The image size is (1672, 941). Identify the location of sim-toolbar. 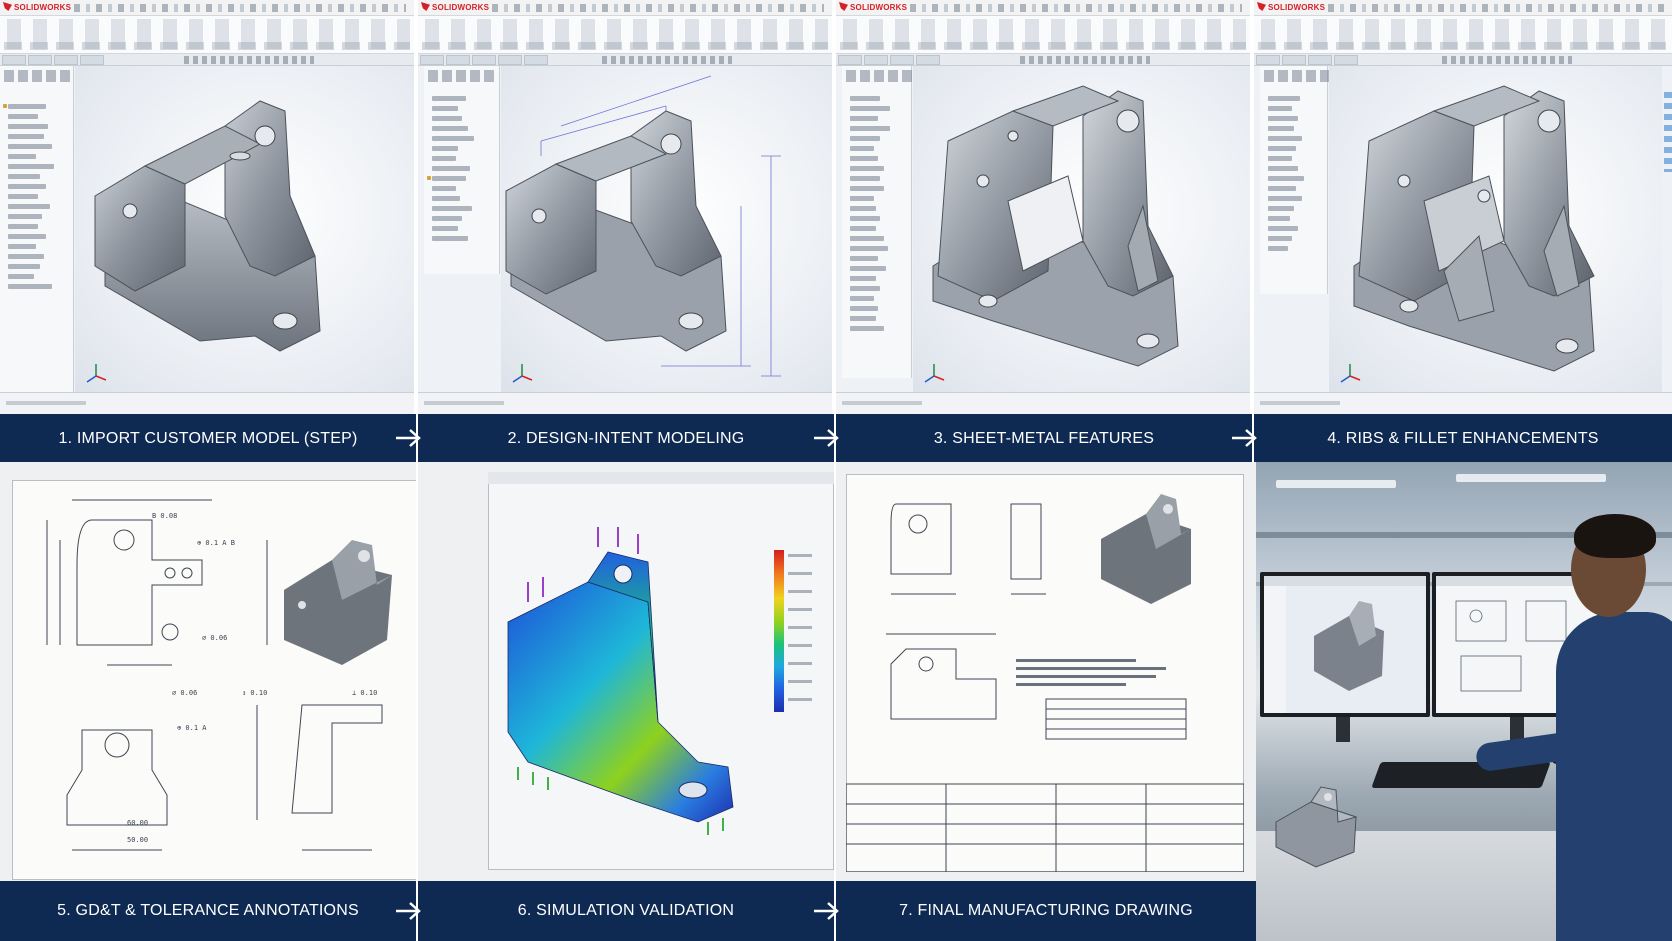
(661, 478).